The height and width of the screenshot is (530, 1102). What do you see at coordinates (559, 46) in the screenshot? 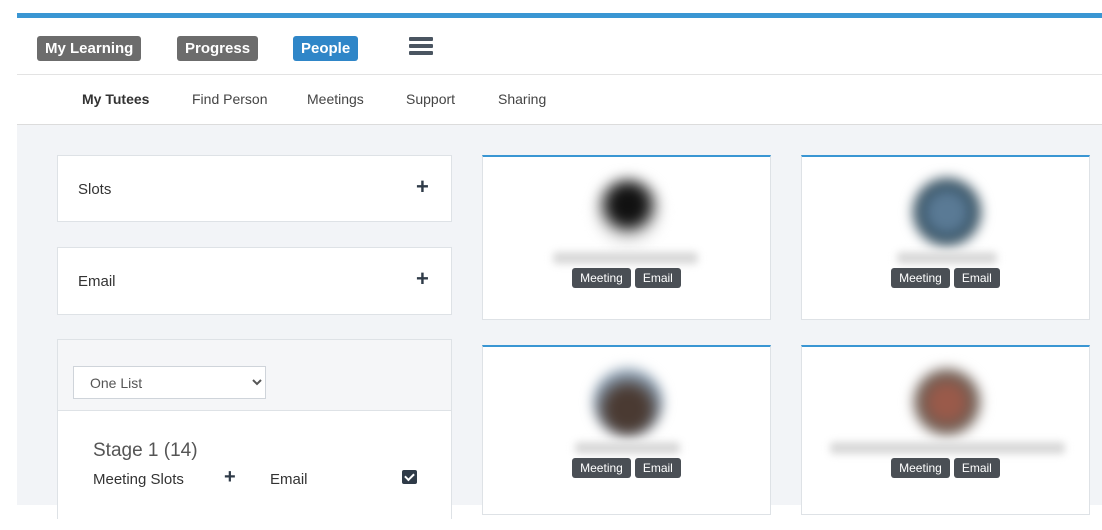
I see `main-nav: My Learning Progress People` at bounding box center [559, 46].